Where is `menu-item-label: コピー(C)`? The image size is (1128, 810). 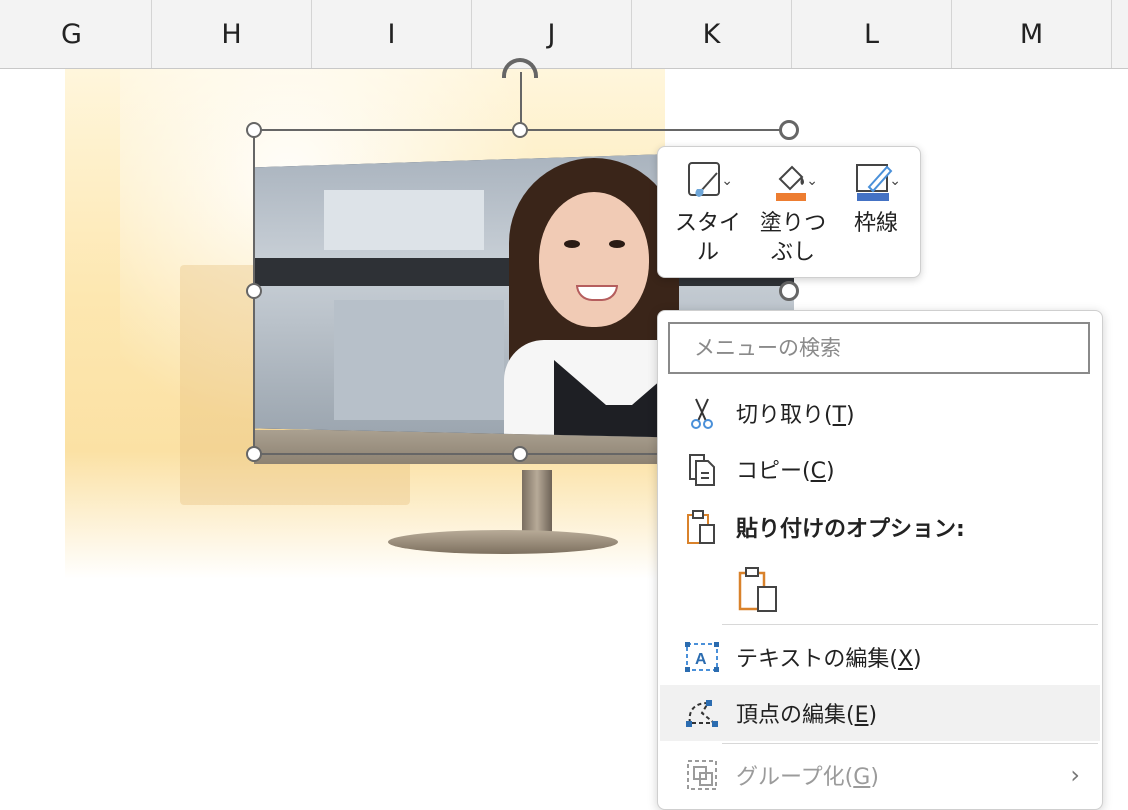
menu-item-label: コピー(C) is located at coordinates (785, 471).